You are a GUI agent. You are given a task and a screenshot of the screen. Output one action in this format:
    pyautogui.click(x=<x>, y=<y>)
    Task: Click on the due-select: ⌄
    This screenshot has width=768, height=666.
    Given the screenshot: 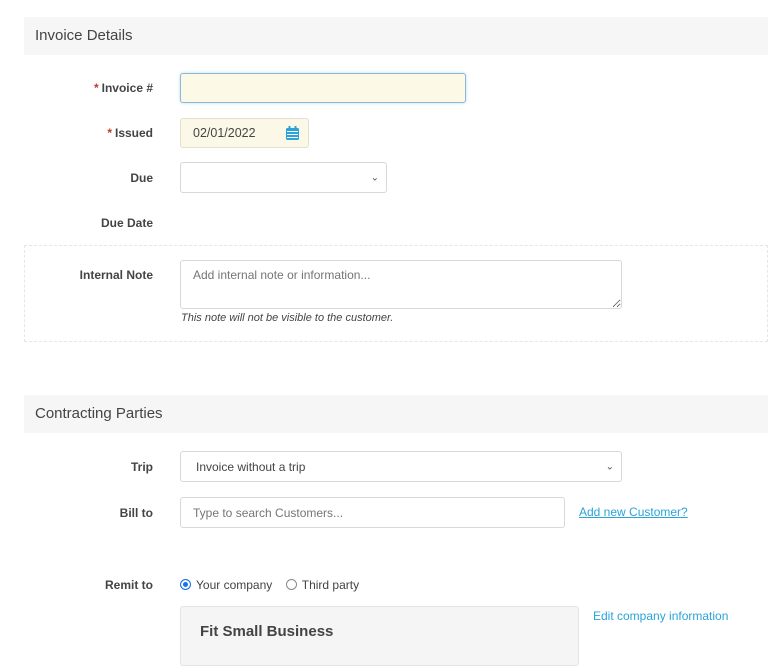 What is the action you would take?
    pyautogui.click(x=283, y=177)
    